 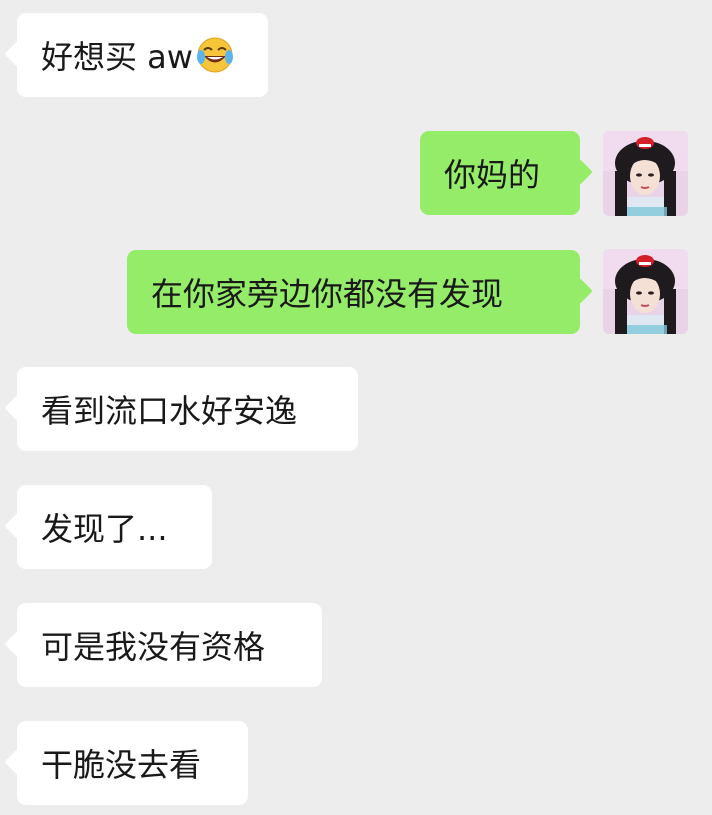 I want to click on message-bubble-outgoing: 你妈的, so click(x=500, y=173).